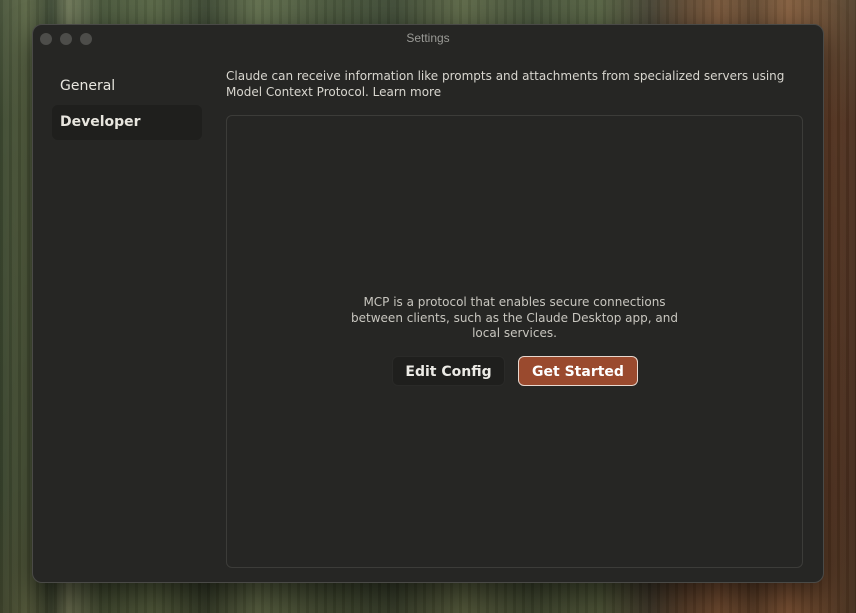 Image resolution: width=856 pixels, height=613 pixels. What do you see at coordinates (127, 86) in the screenshot?
I see `sidebar-item-general: General` at bounding box center [127, 86].